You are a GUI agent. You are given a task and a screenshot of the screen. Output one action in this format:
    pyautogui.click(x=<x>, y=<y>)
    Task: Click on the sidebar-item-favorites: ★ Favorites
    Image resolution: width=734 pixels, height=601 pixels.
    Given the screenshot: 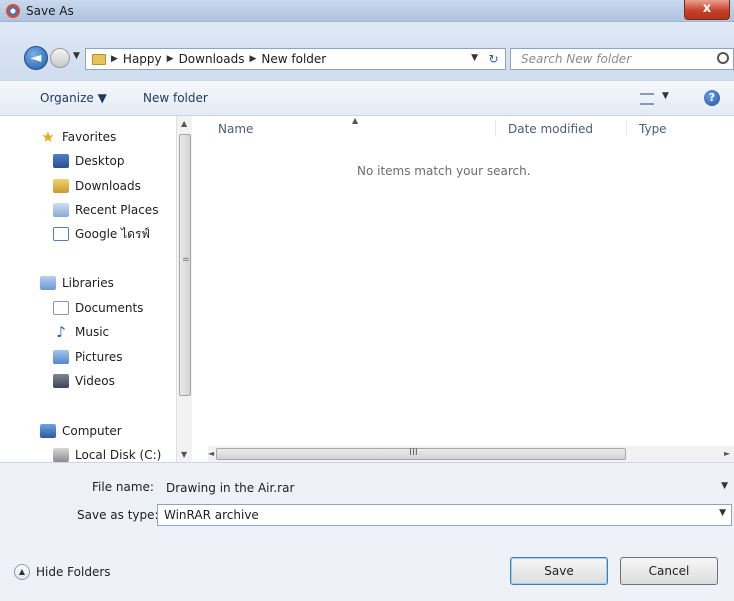 What is the action you would take?
    pyautogui.click(x=78, y=137)
    